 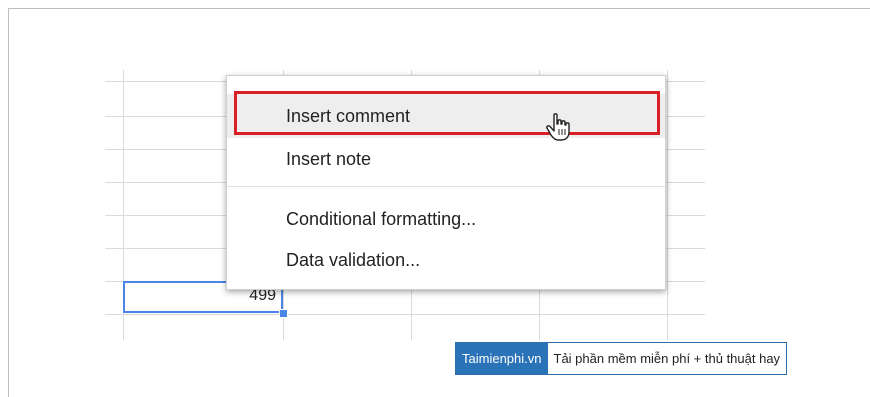 I want to click on menu-item-insert-note: Insert note, so click(x=446, y=159).